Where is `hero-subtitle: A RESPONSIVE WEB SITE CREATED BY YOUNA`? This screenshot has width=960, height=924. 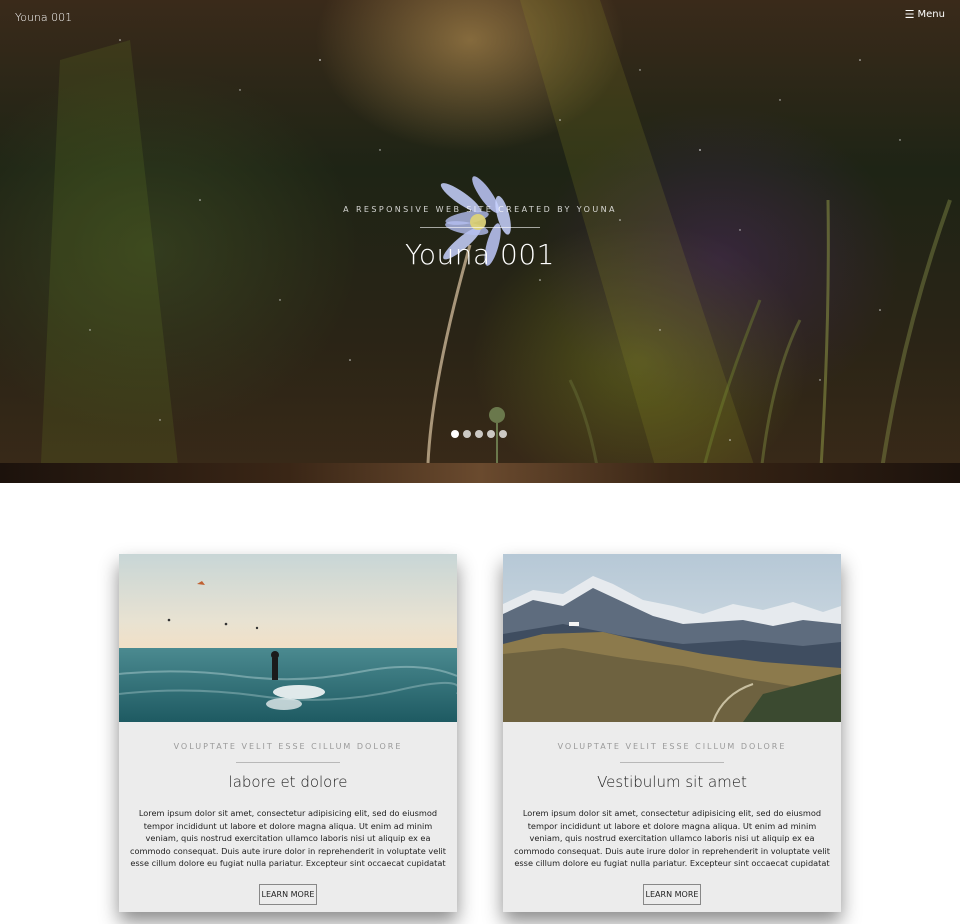 hero-subtitle: A RESPONSIVE WEB SITE CREATED BY YOUNA is located at coordinates (480, 209).